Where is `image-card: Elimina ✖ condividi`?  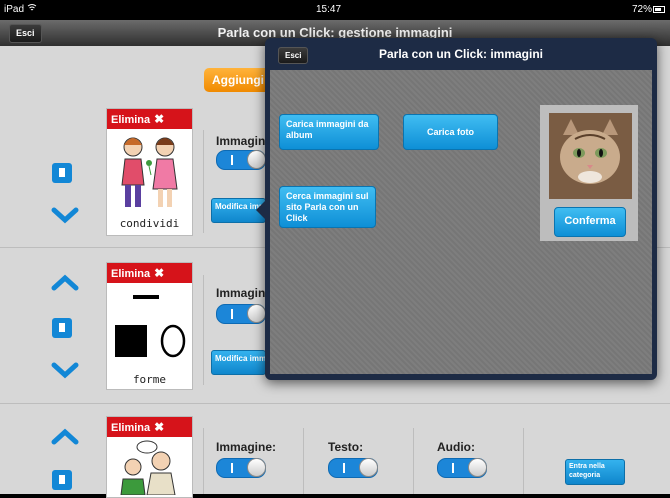 image-card: Elimina ✖ condividi is located at coordinates (149, 172).